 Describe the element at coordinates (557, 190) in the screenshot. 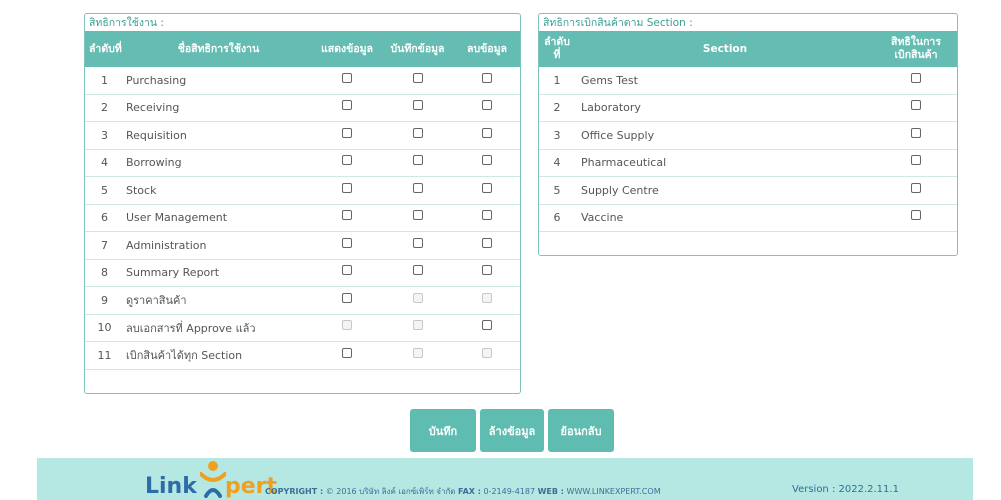

I see `section-row-no: 5` at that location.